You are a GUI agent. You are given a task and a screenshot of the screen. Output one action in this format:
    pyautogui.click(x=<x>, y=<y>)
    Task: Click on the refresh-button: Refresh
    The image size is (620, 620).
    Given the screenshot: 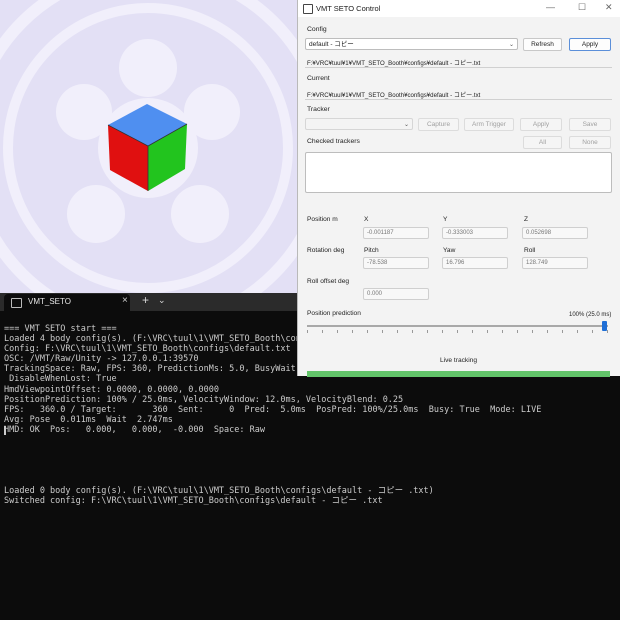 What is the action you would take?
    pyautogui.click(x=542, y=44)
    